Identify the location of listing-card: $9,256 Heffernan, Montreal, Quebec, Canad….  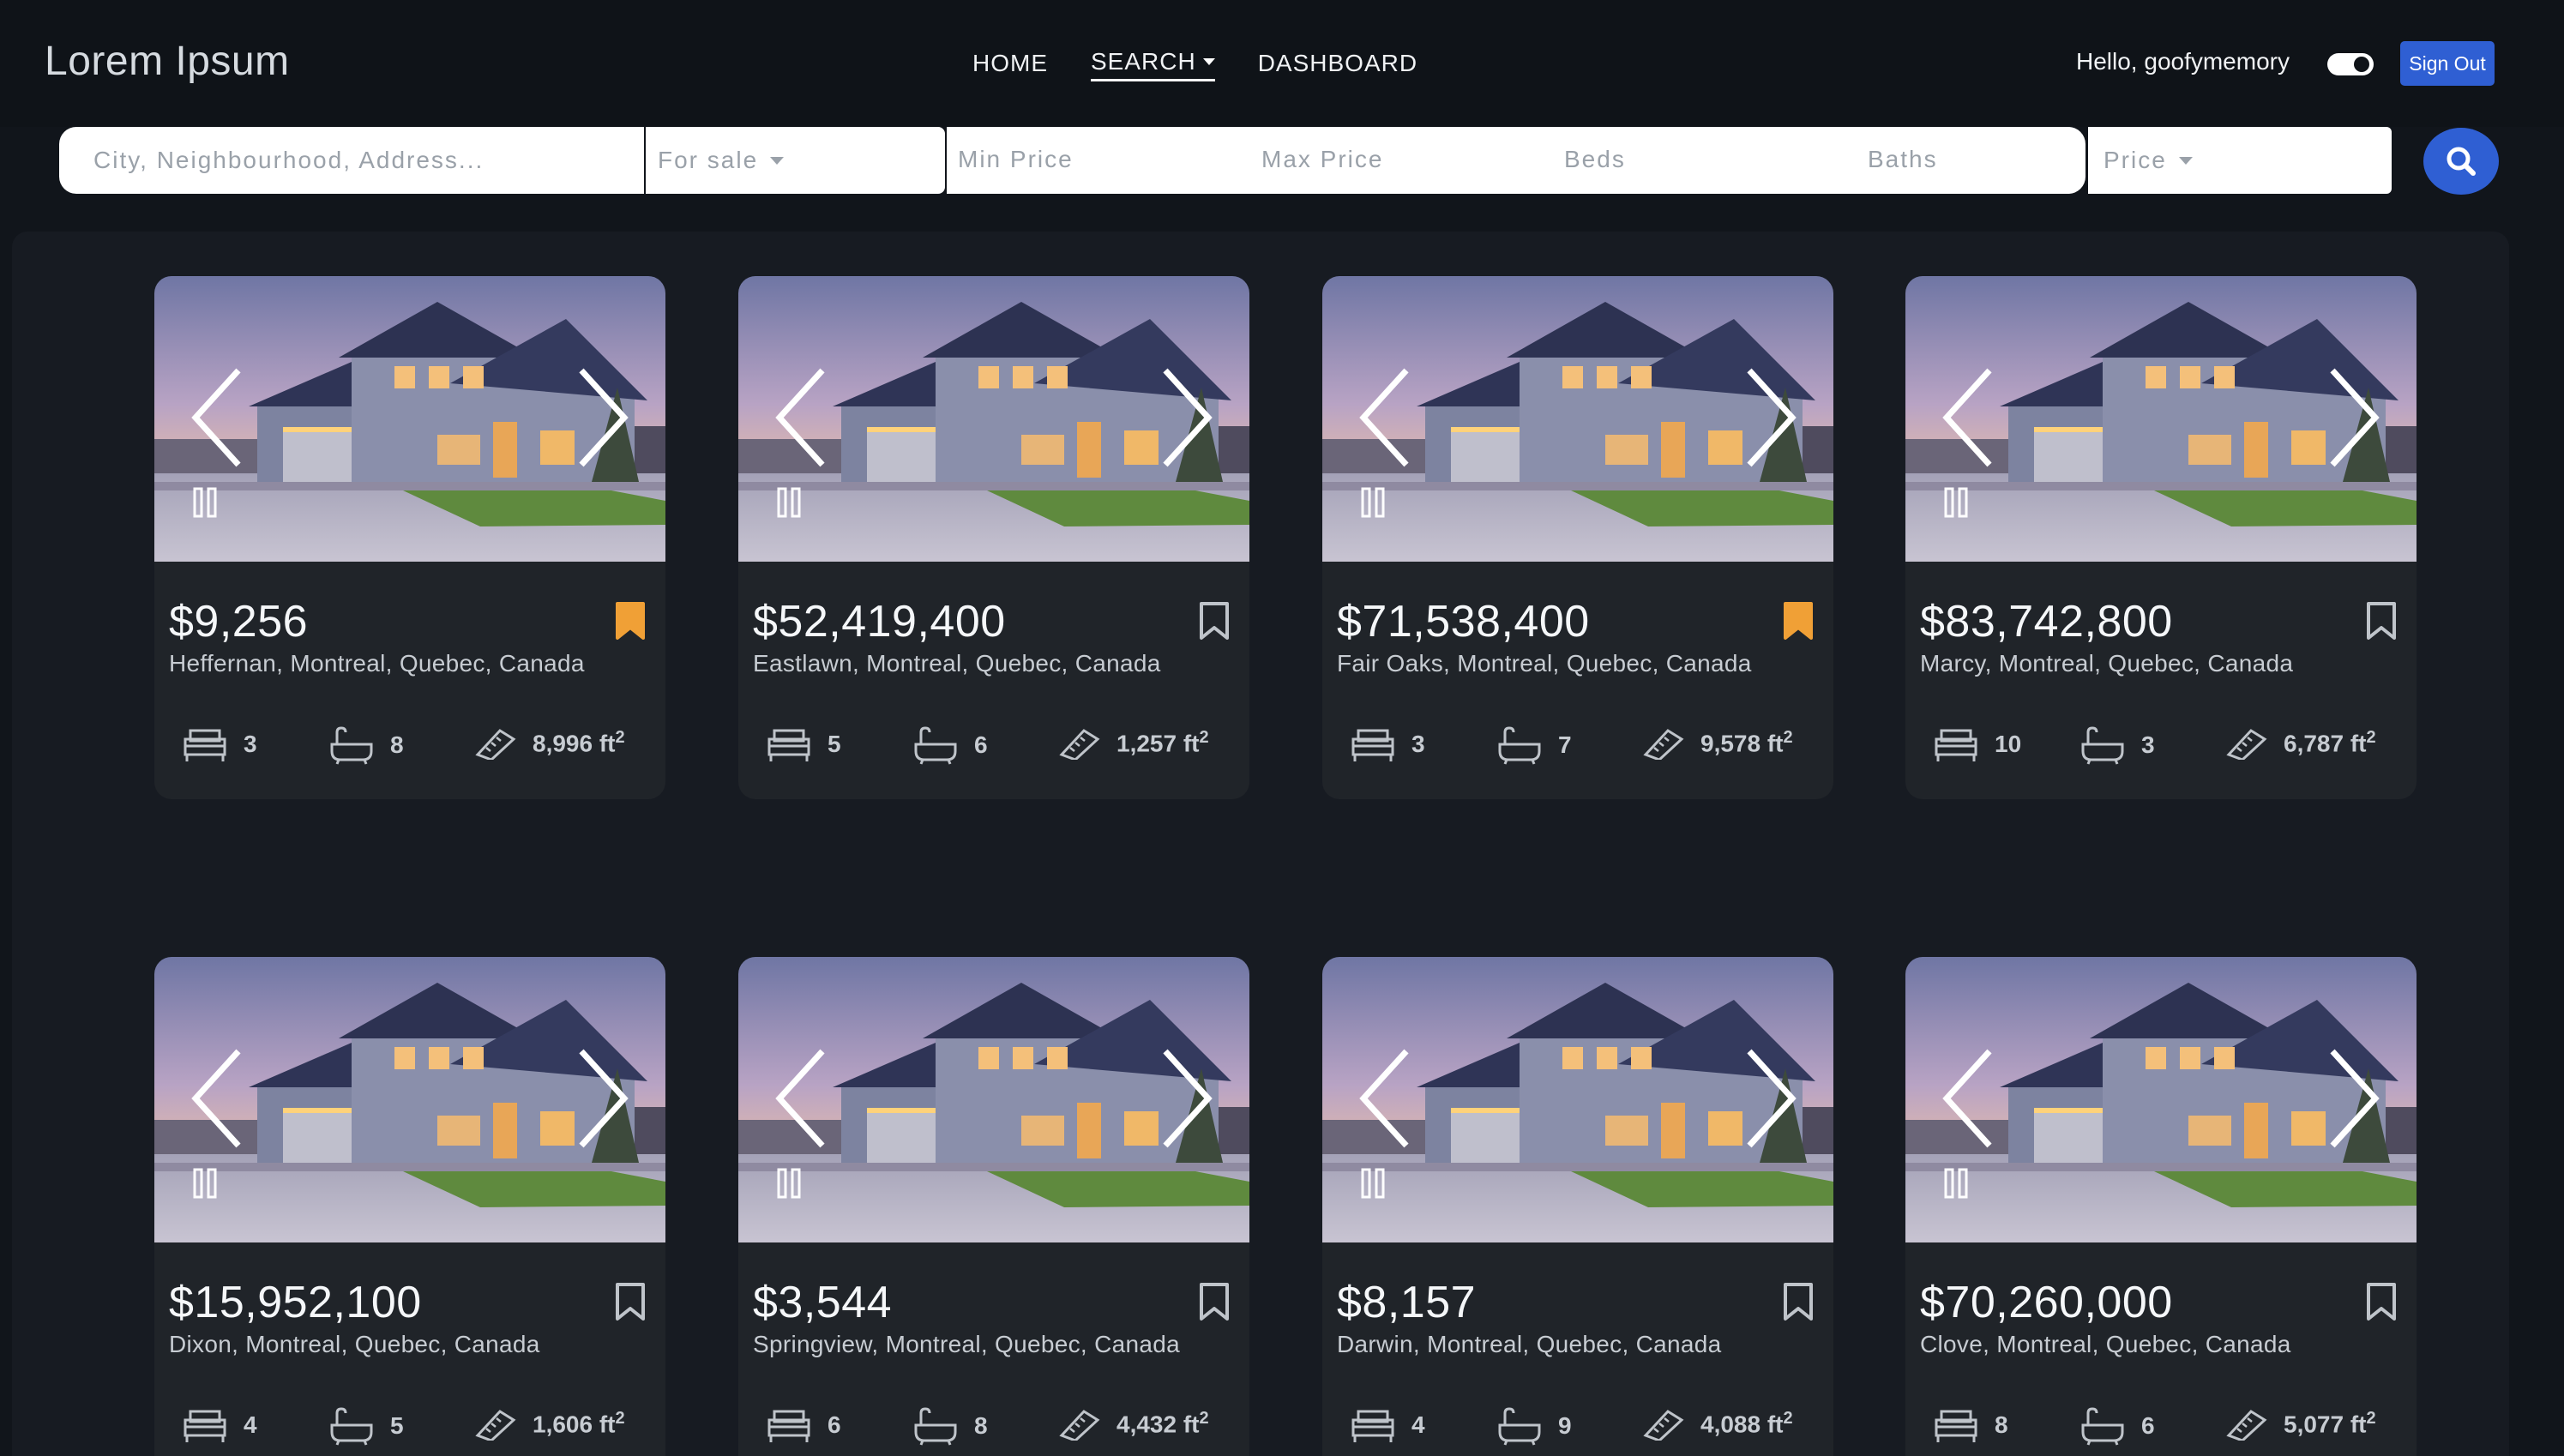
(410, 538).